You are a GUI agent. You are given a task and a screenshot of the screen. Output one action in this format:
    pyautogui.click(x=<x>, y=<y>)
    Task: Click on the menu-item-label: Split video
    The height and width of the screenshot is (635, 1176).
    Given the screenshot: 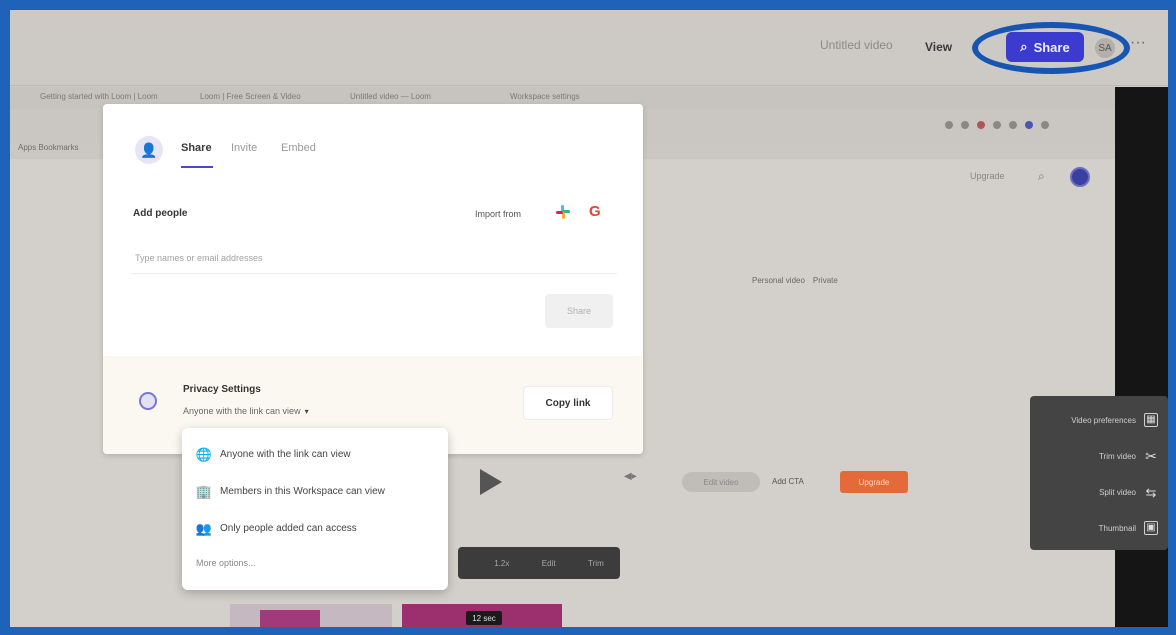 What is the action you would take?
    pyautogui.click(x=1117, y=492)
    